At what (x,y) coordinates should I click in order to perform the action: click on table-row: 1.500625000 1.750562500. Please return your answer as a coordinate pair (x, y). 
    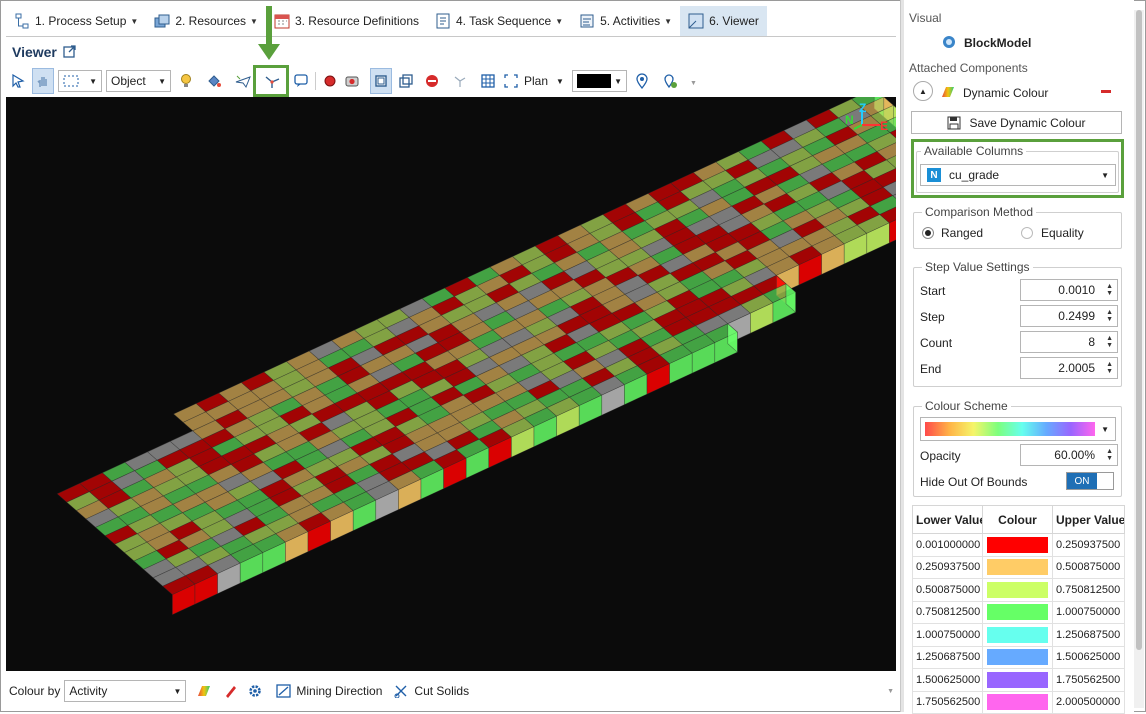
    Looking at the image, I should click on (1018, 680).